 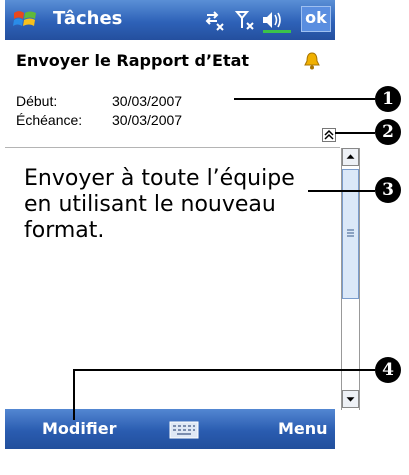 What do you see at coordinates (170, 20) in the screenshot?
I see `title-bar: Tâches ok` at bounding box center [170, 20].